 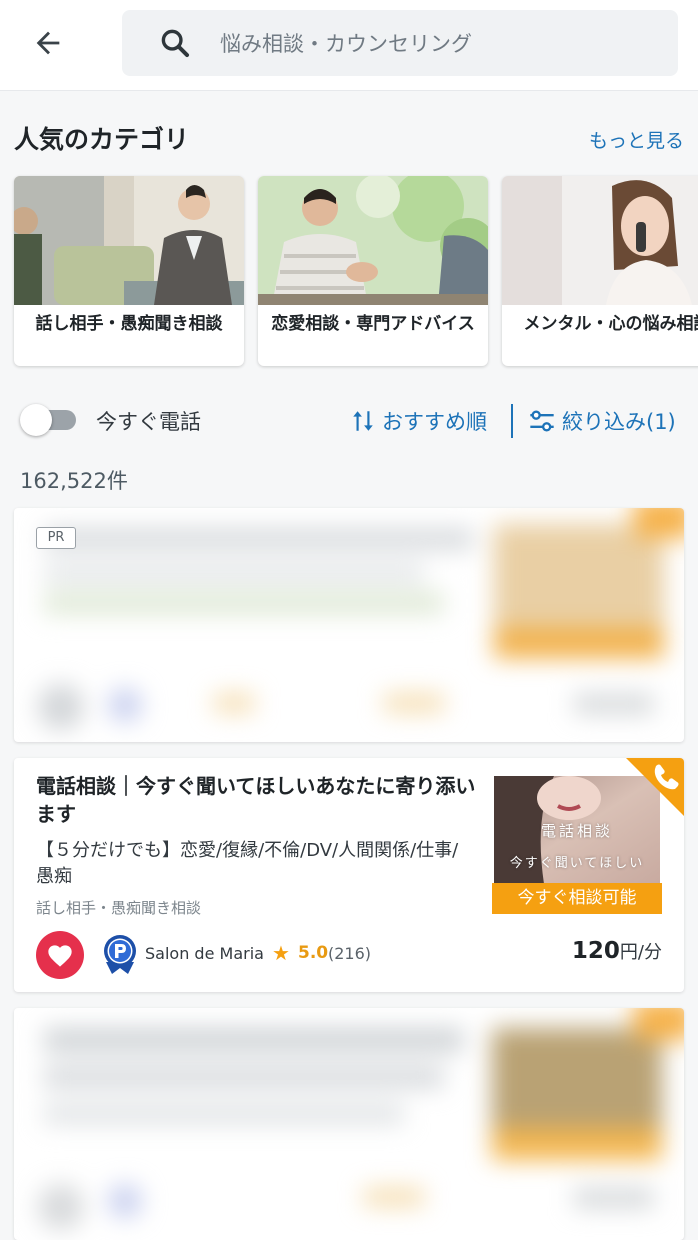 What do you see at coordinates (577, 863) in the screenshot?
I see `thumbnail-subcaption: 今すぐ聞いてほしい` at bounding box center [577, 863].